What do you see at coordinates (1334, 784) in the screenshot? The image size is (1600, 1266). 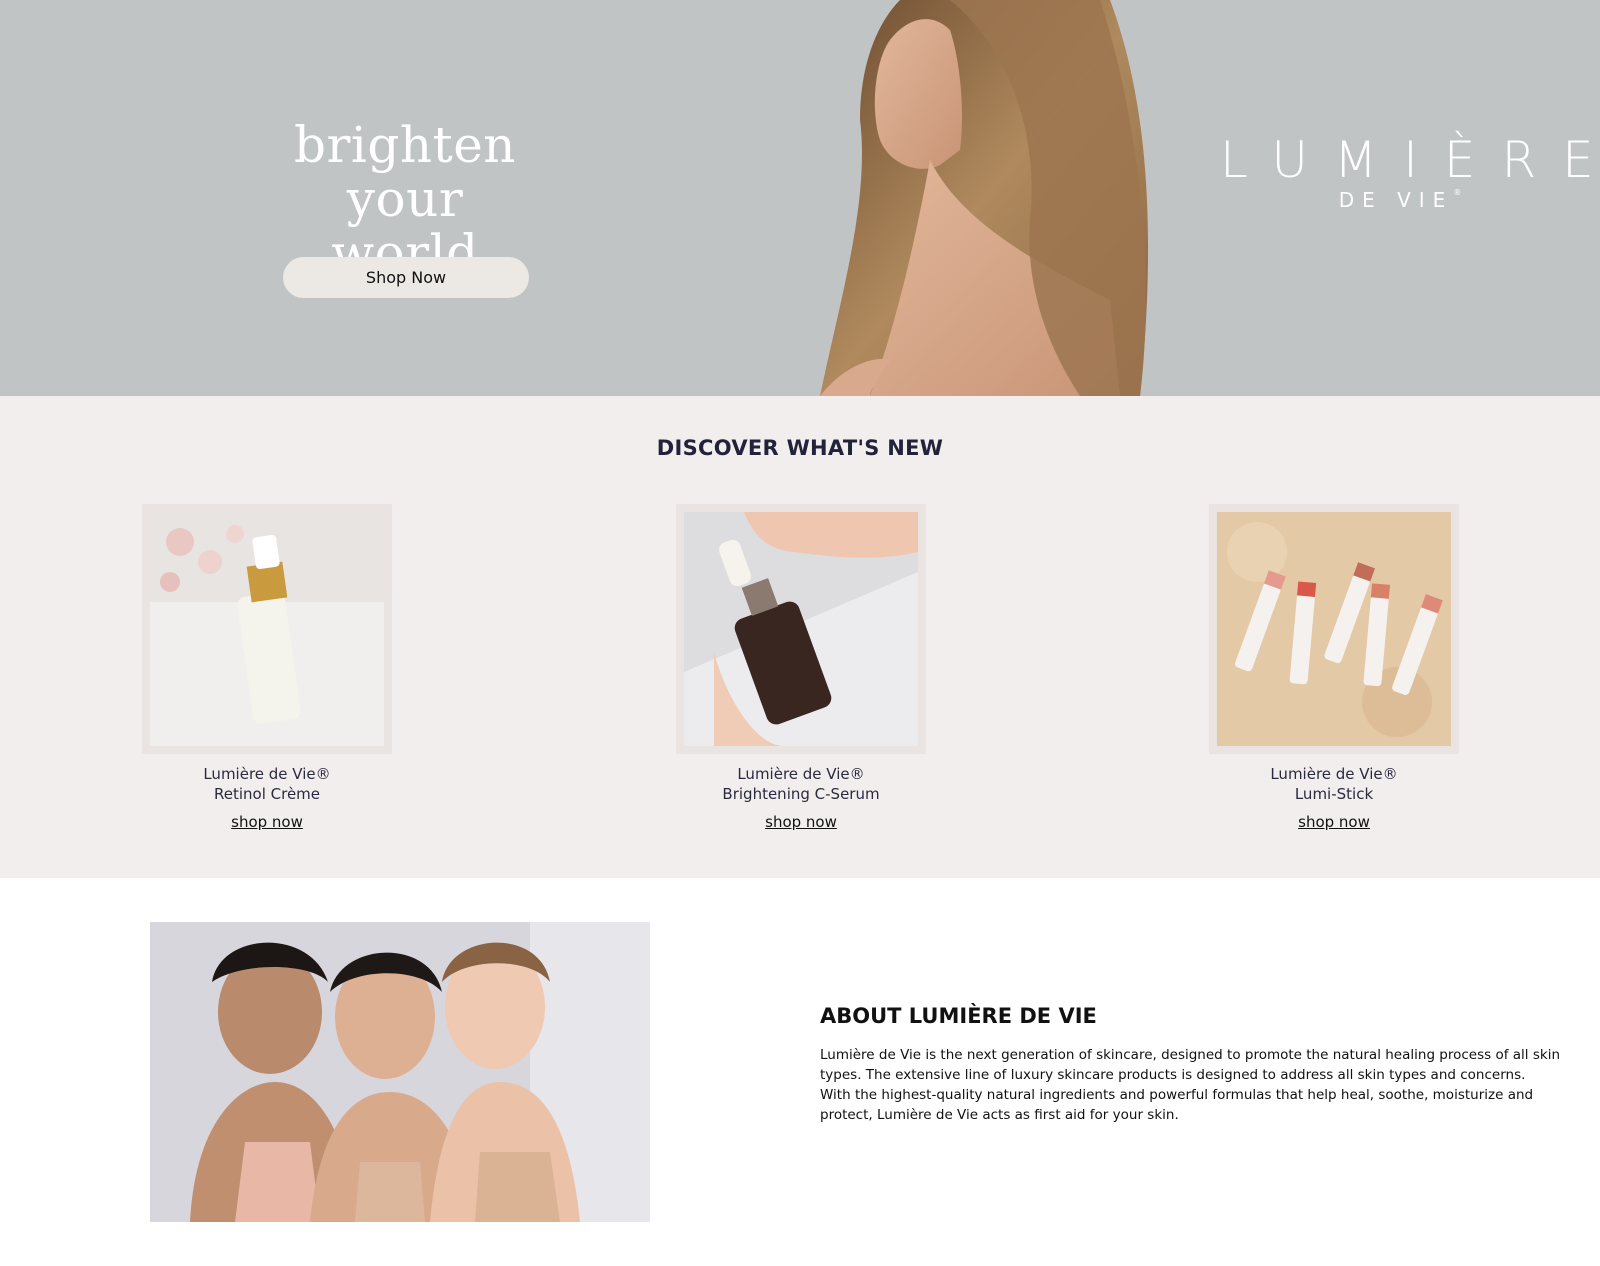 I see `product-name: Lumière de Vie® Lumi-Stick` at bounding box center [1334, 784].